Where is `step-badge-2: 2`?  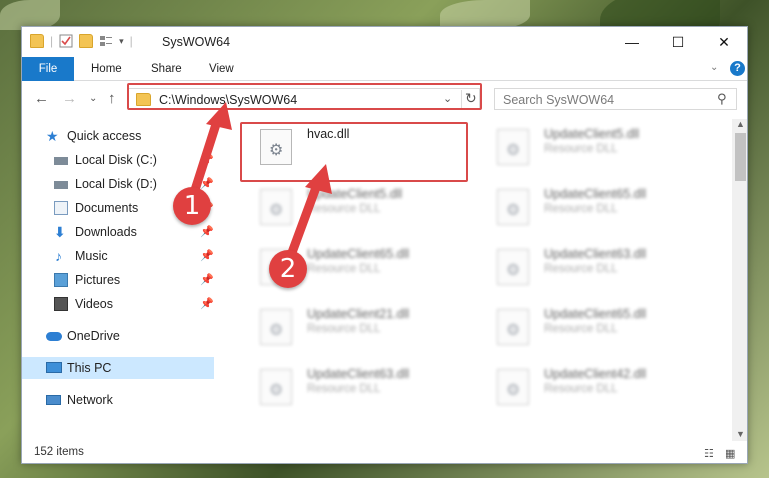 step-badge-2: 2 is located at coordinates (288, 269).